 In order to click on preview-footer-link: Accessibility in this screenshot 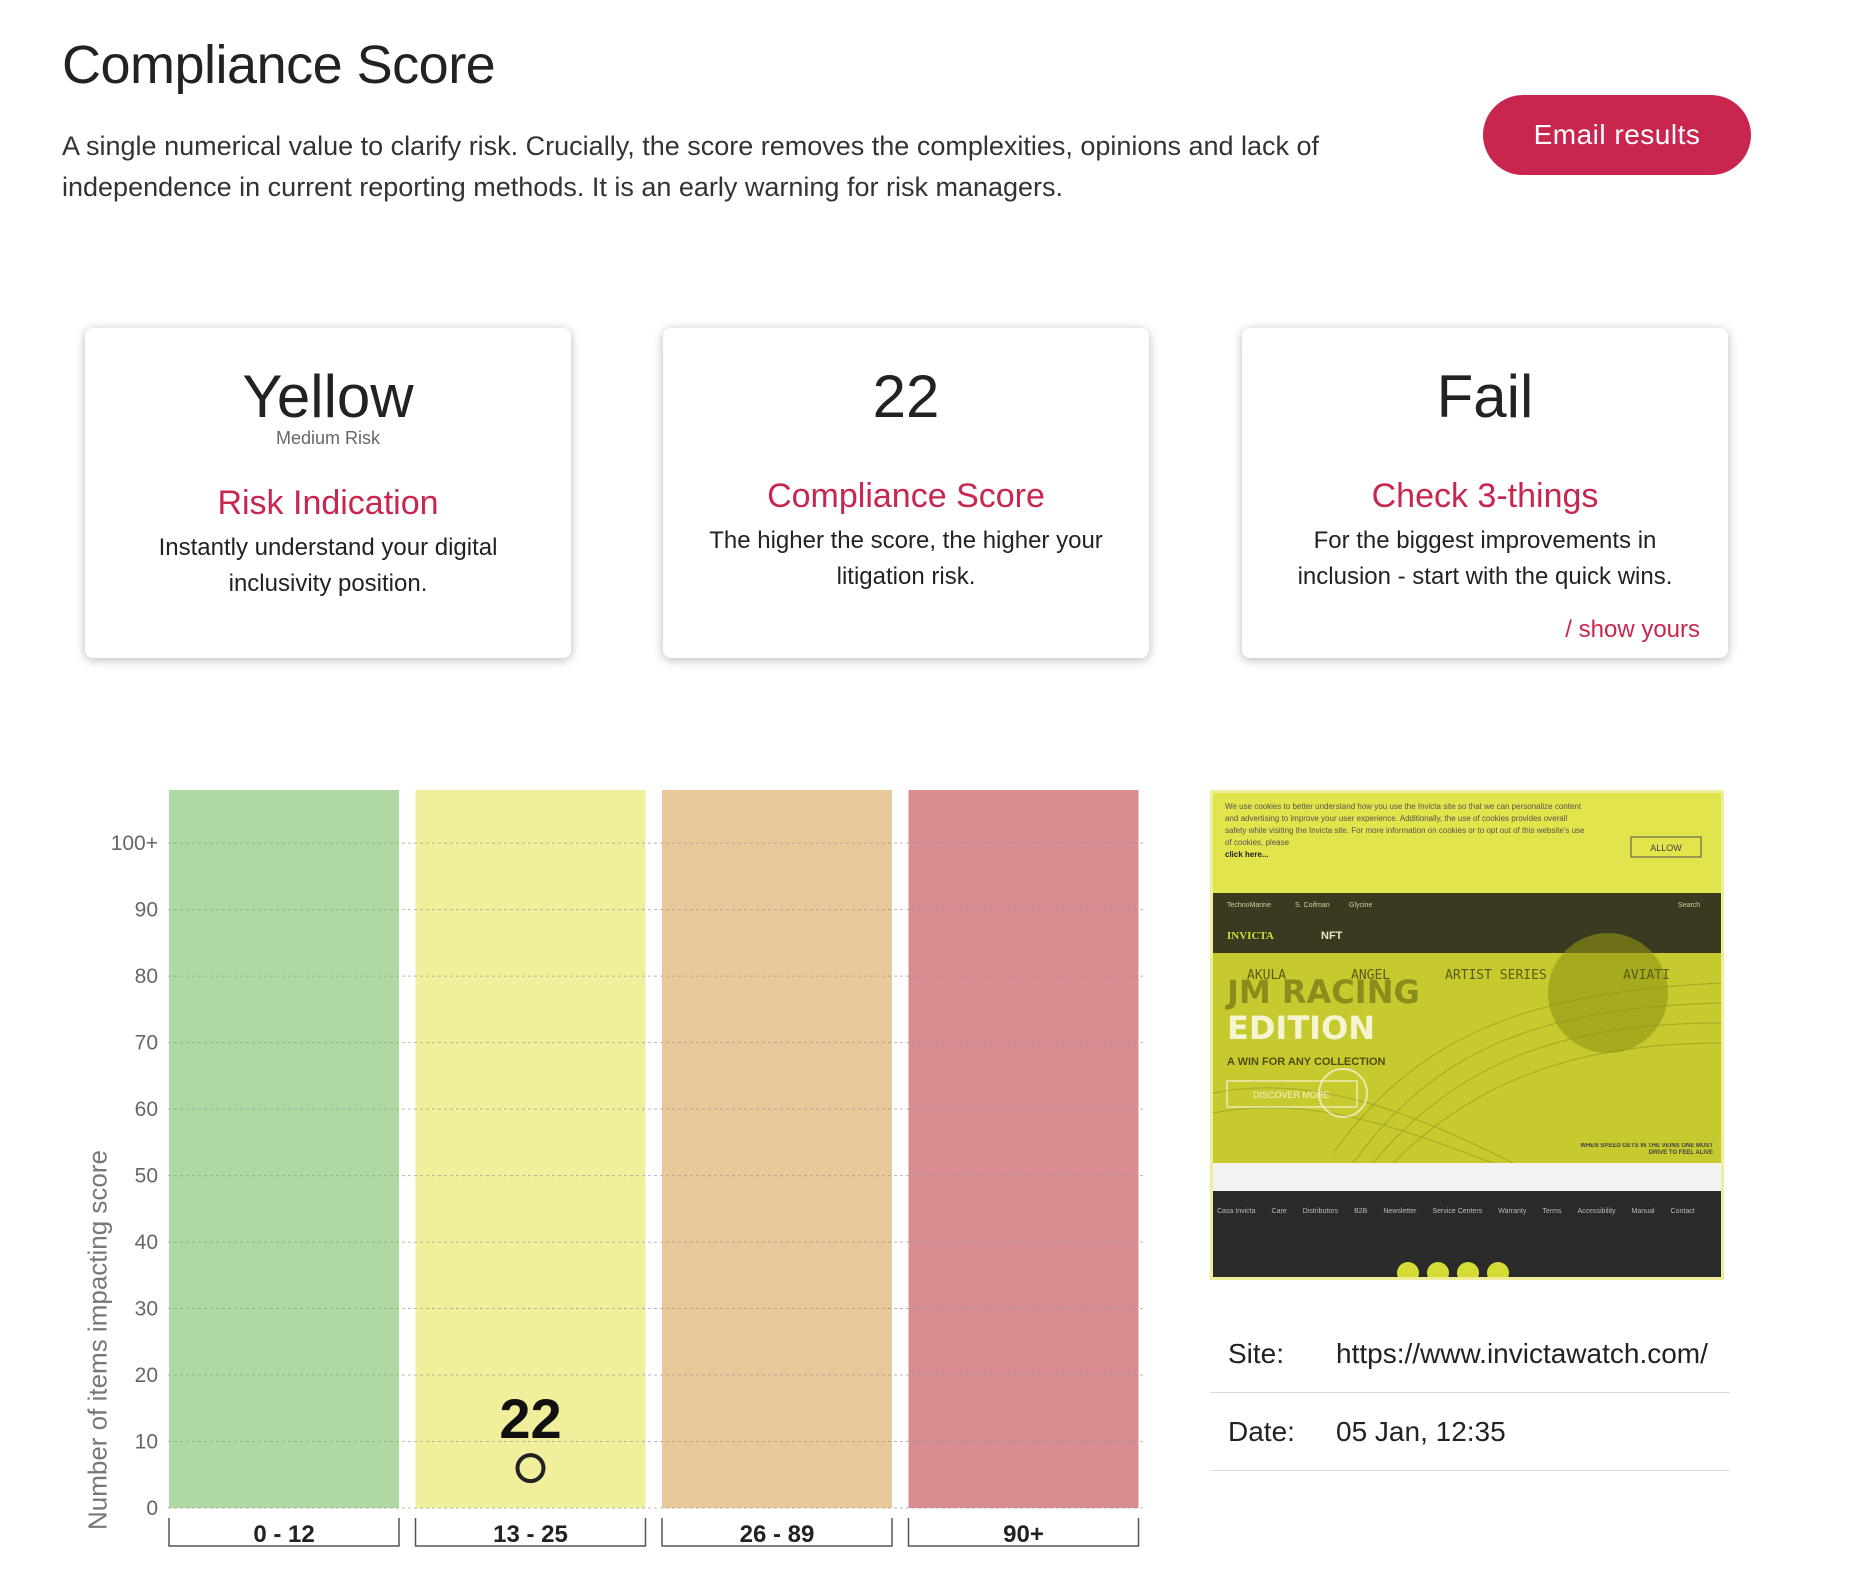, I will do `click(1596, 1211)`.